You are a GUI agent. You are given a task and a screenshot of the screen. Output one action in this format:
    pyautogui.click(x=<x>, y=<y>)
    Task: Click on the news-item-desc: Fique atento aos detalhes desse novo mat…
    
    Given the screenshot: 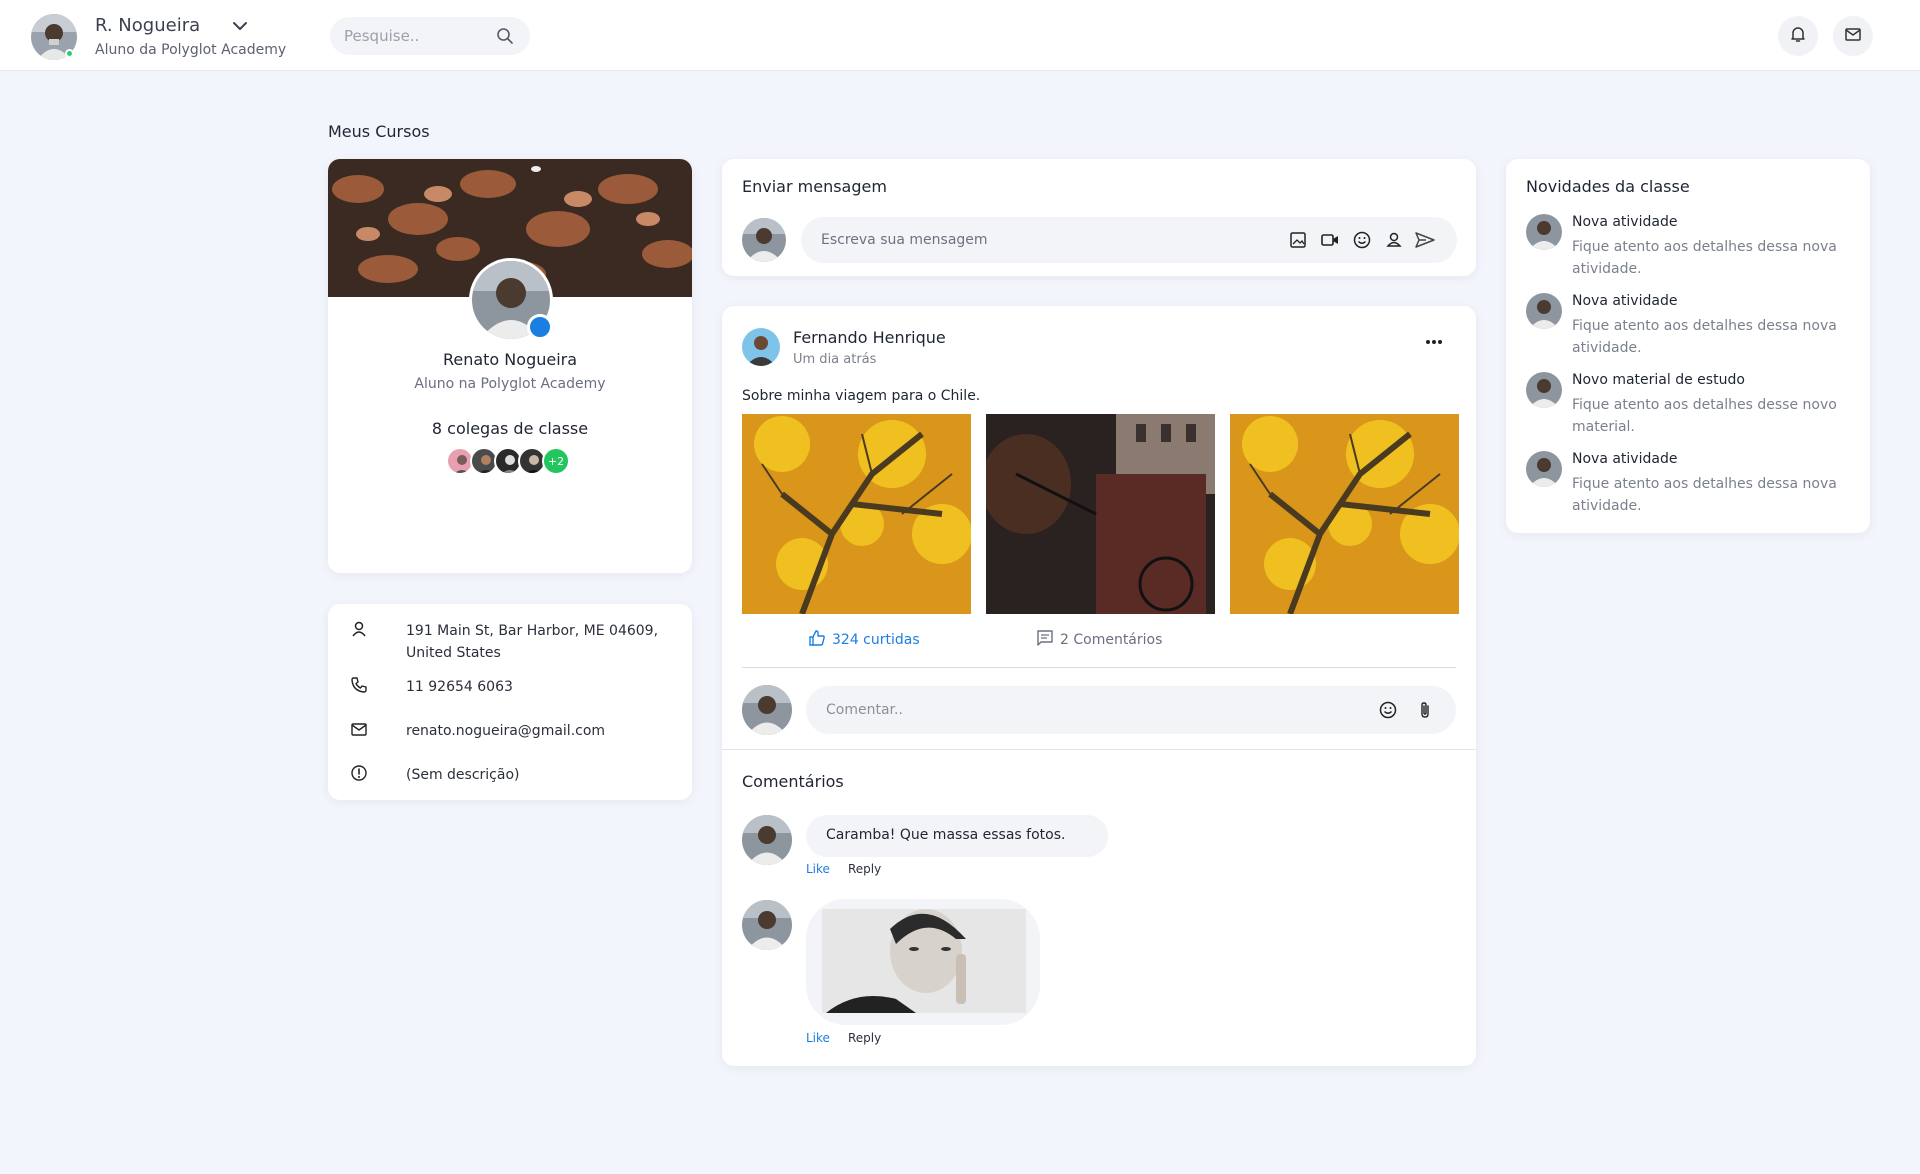 What is the action you would take?
    pyautogui.click(x=1704, y=416)
    